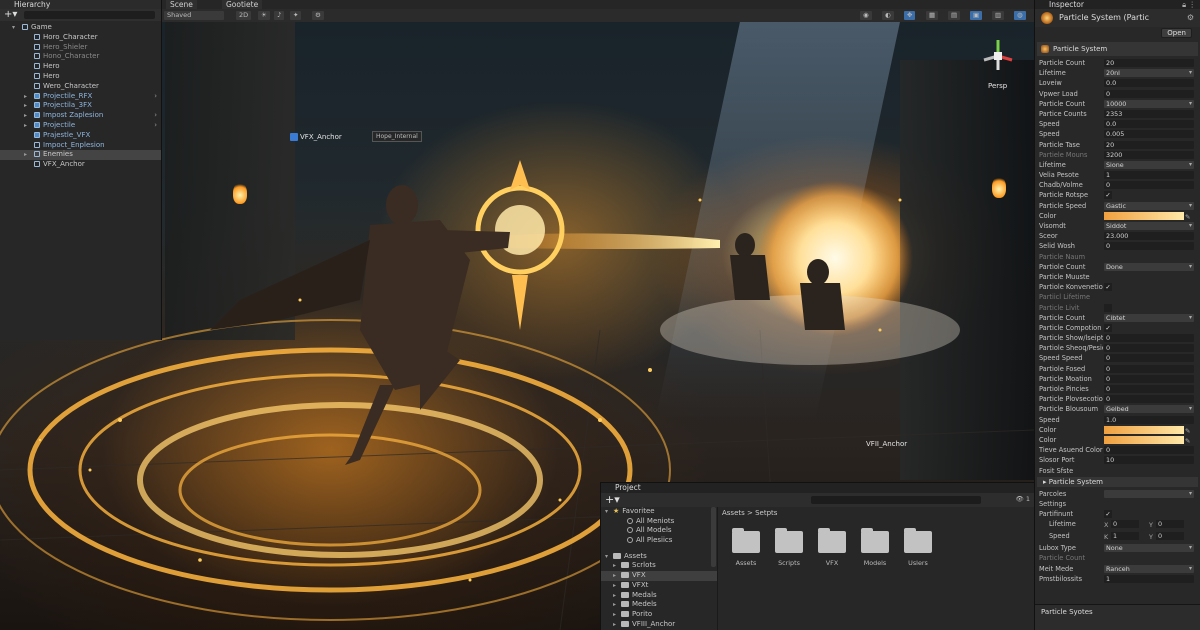 The image size is (1200, 630). I want to click on audio-icon: ♪, so click(279, 15).